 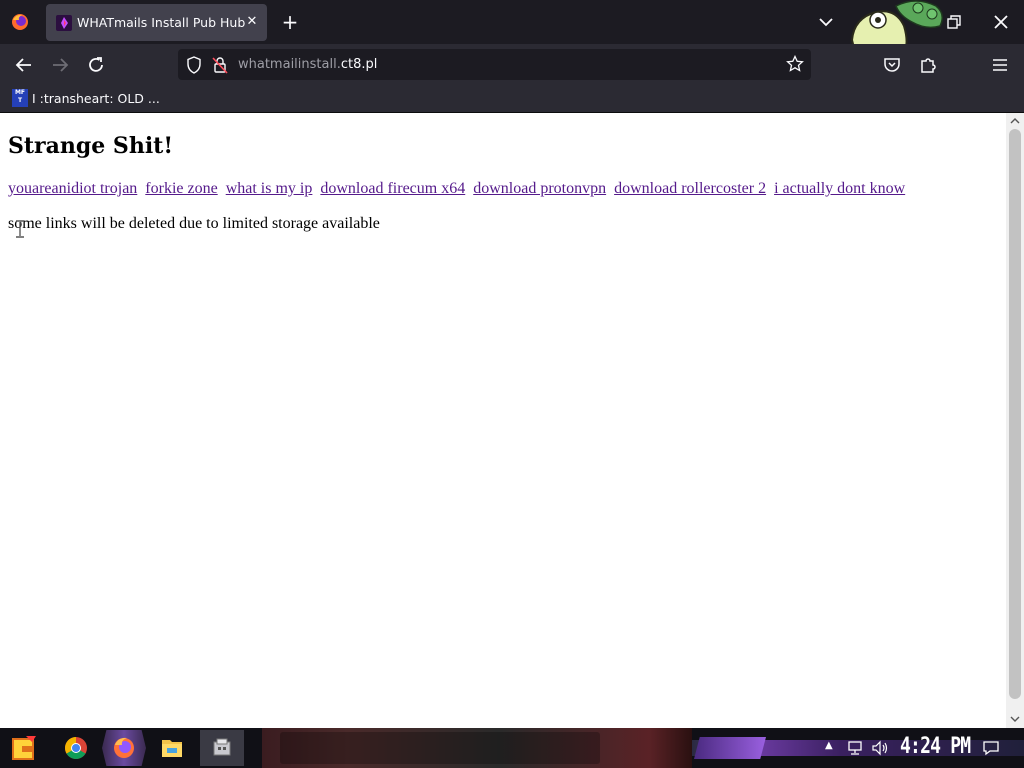 I want to click on show-hidden-icons-chevron-icon: ▲, so click(x=831, y=747).